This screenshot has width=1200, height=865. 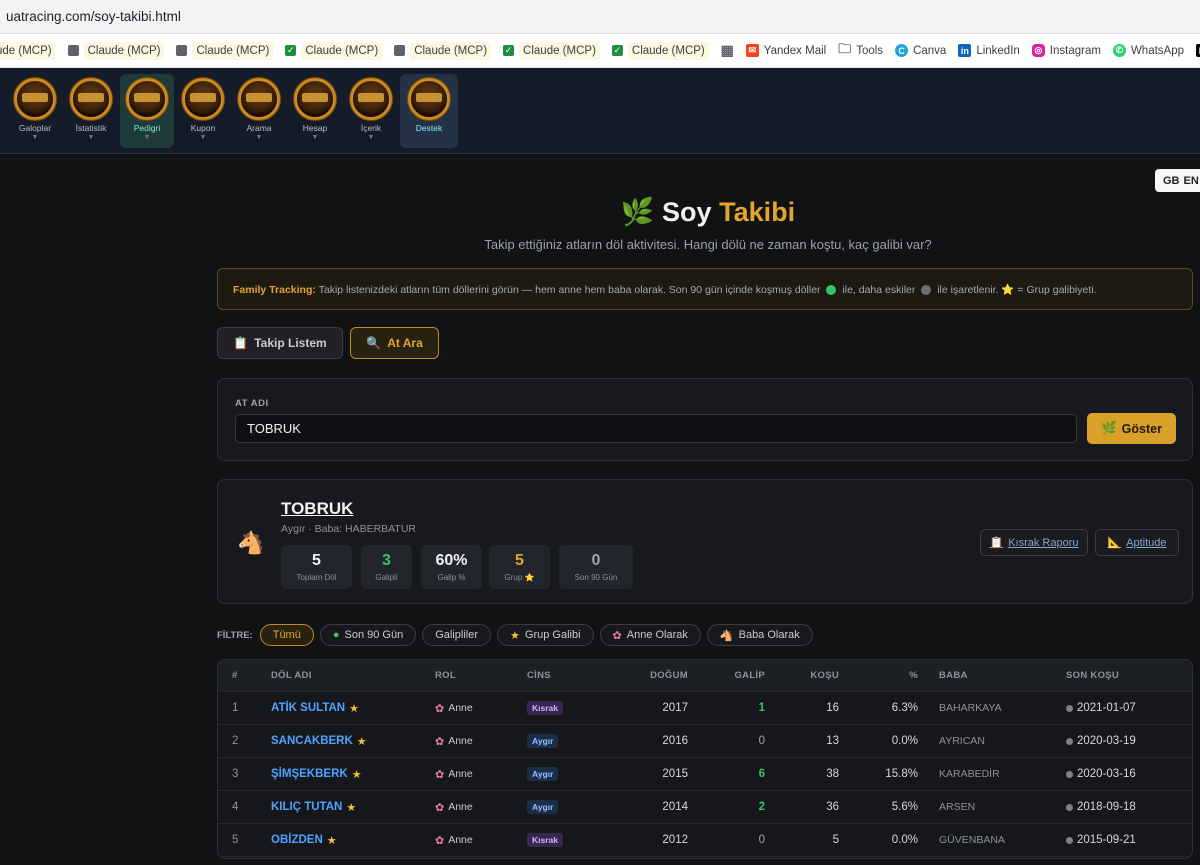 I want to click on nav-coupon: Kupon ▼, so click(x=203, y=111).